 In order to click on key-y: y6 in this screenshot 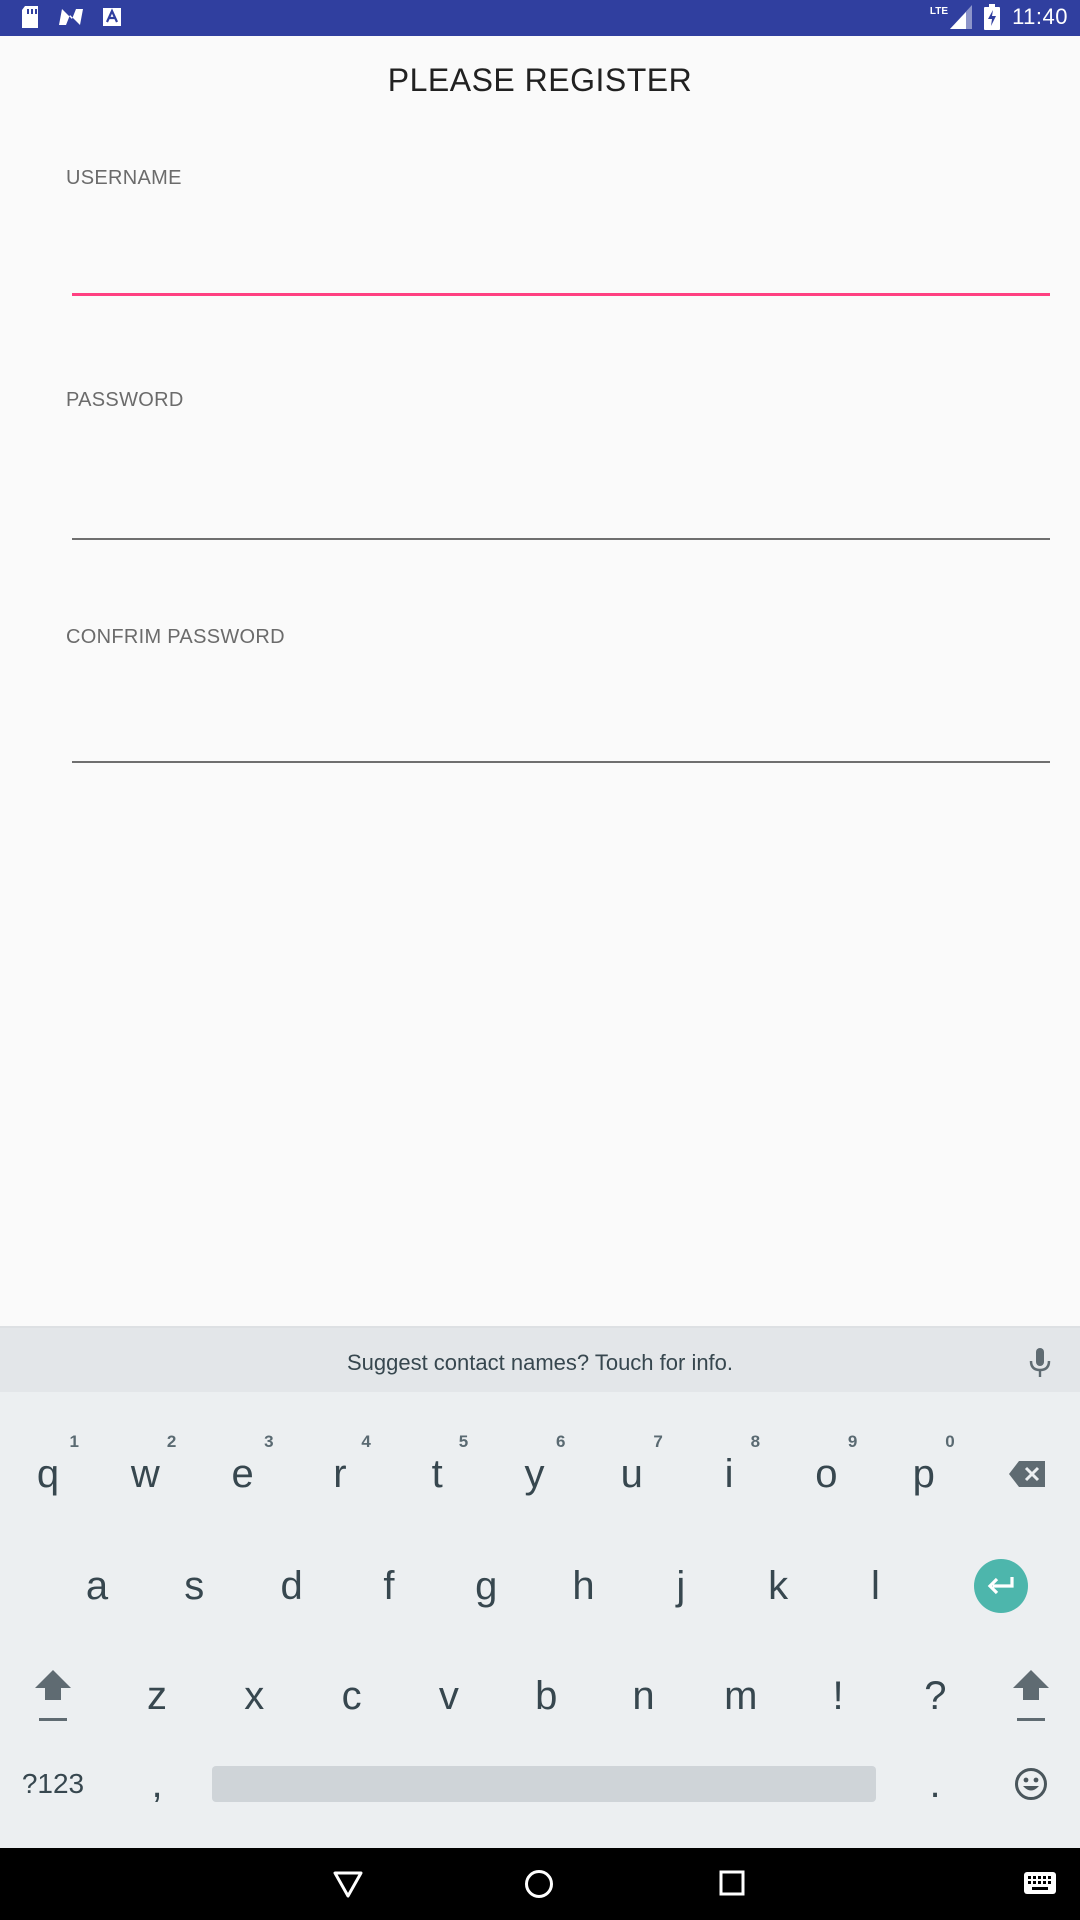, I will do `click(535, 1474)`.